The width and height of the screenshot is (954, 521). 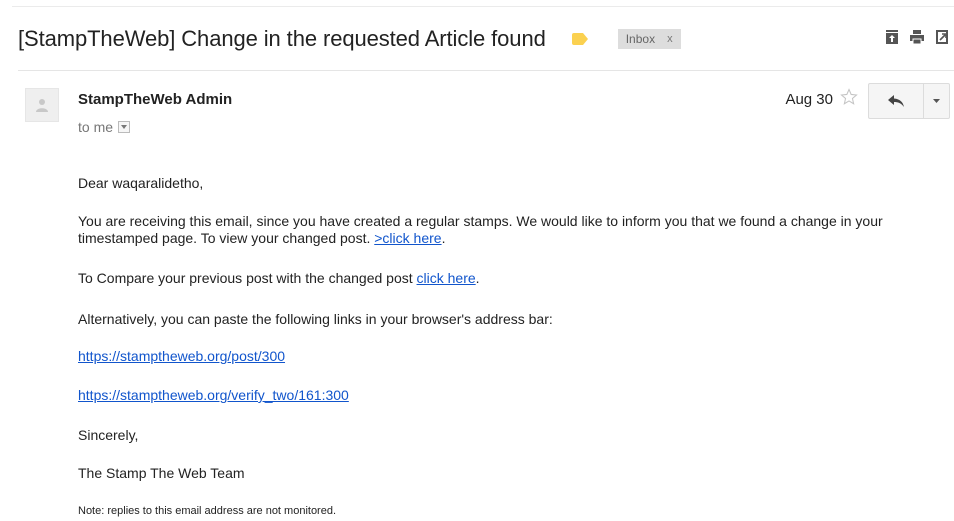 I want to click on reply-icon, so click(x=896, y=101).